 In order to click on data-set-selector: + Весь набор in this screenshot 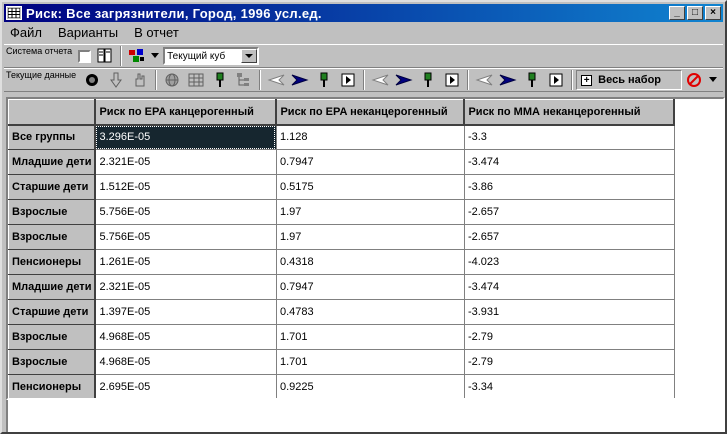, I will do `click(629, 80)`.